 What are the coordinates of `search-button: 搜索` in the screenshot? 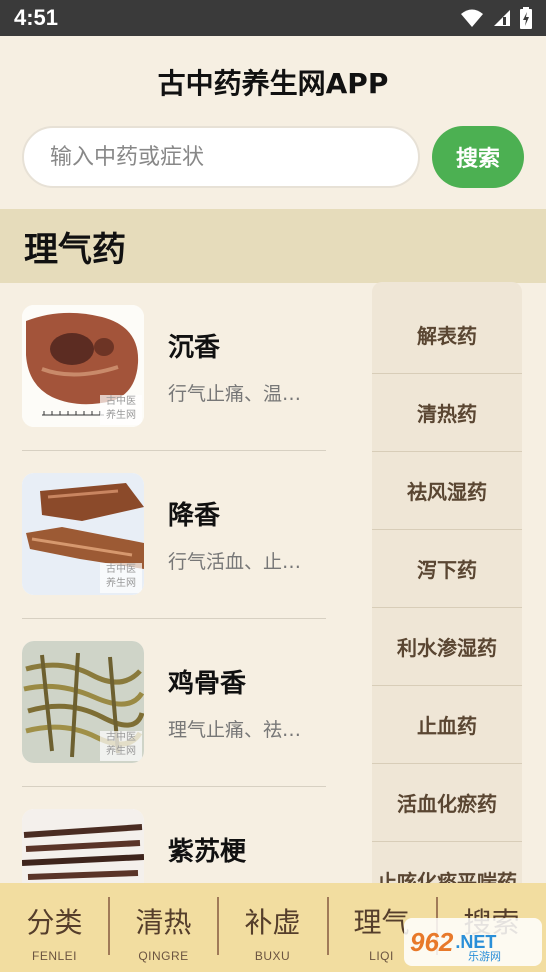 It's located at (478, 157).